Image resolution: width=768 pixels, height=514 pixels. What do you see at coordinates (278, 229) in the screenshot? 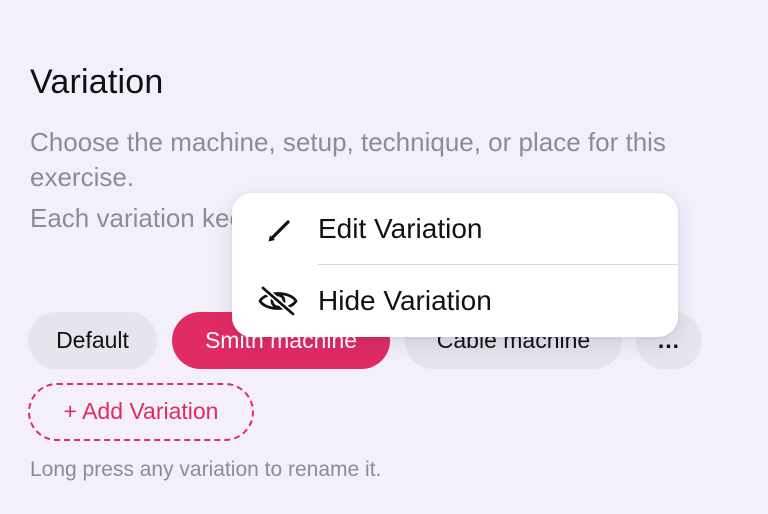
I see `pencil-icon` at bounding box center [278, 229].